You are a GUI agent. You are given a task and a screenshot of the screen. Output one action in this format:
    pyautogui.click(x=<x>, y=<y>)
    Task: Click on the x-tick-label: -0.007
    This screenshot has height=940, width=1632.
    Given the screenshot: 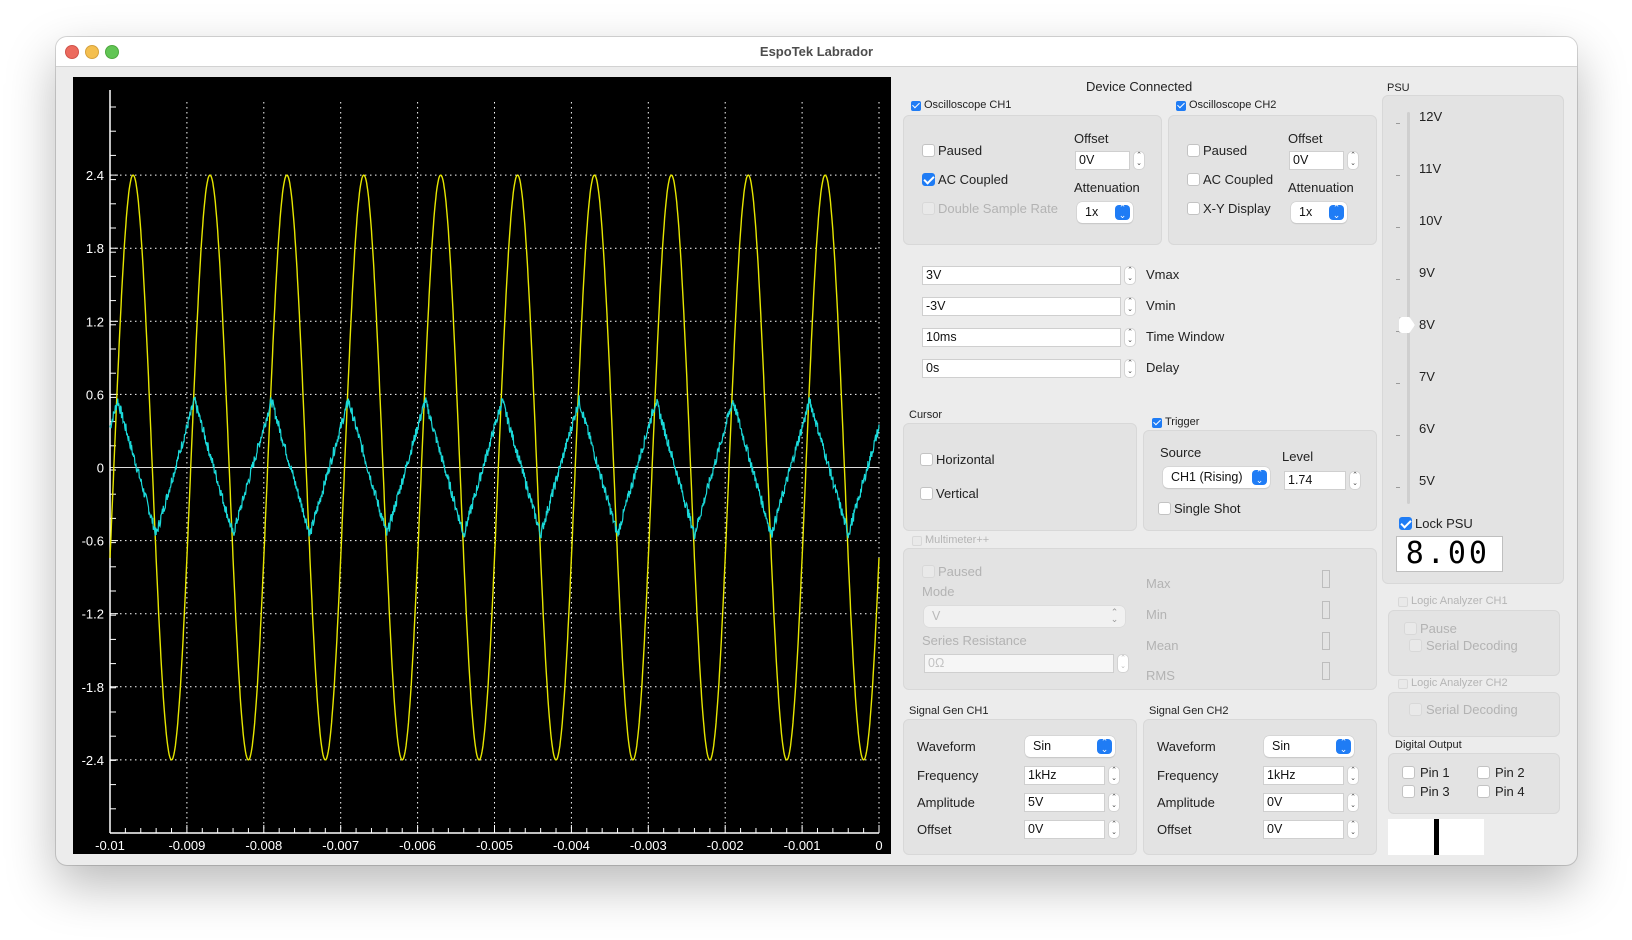 What is the action you would take?
    pyautogui.click(x=340, y=845)
    